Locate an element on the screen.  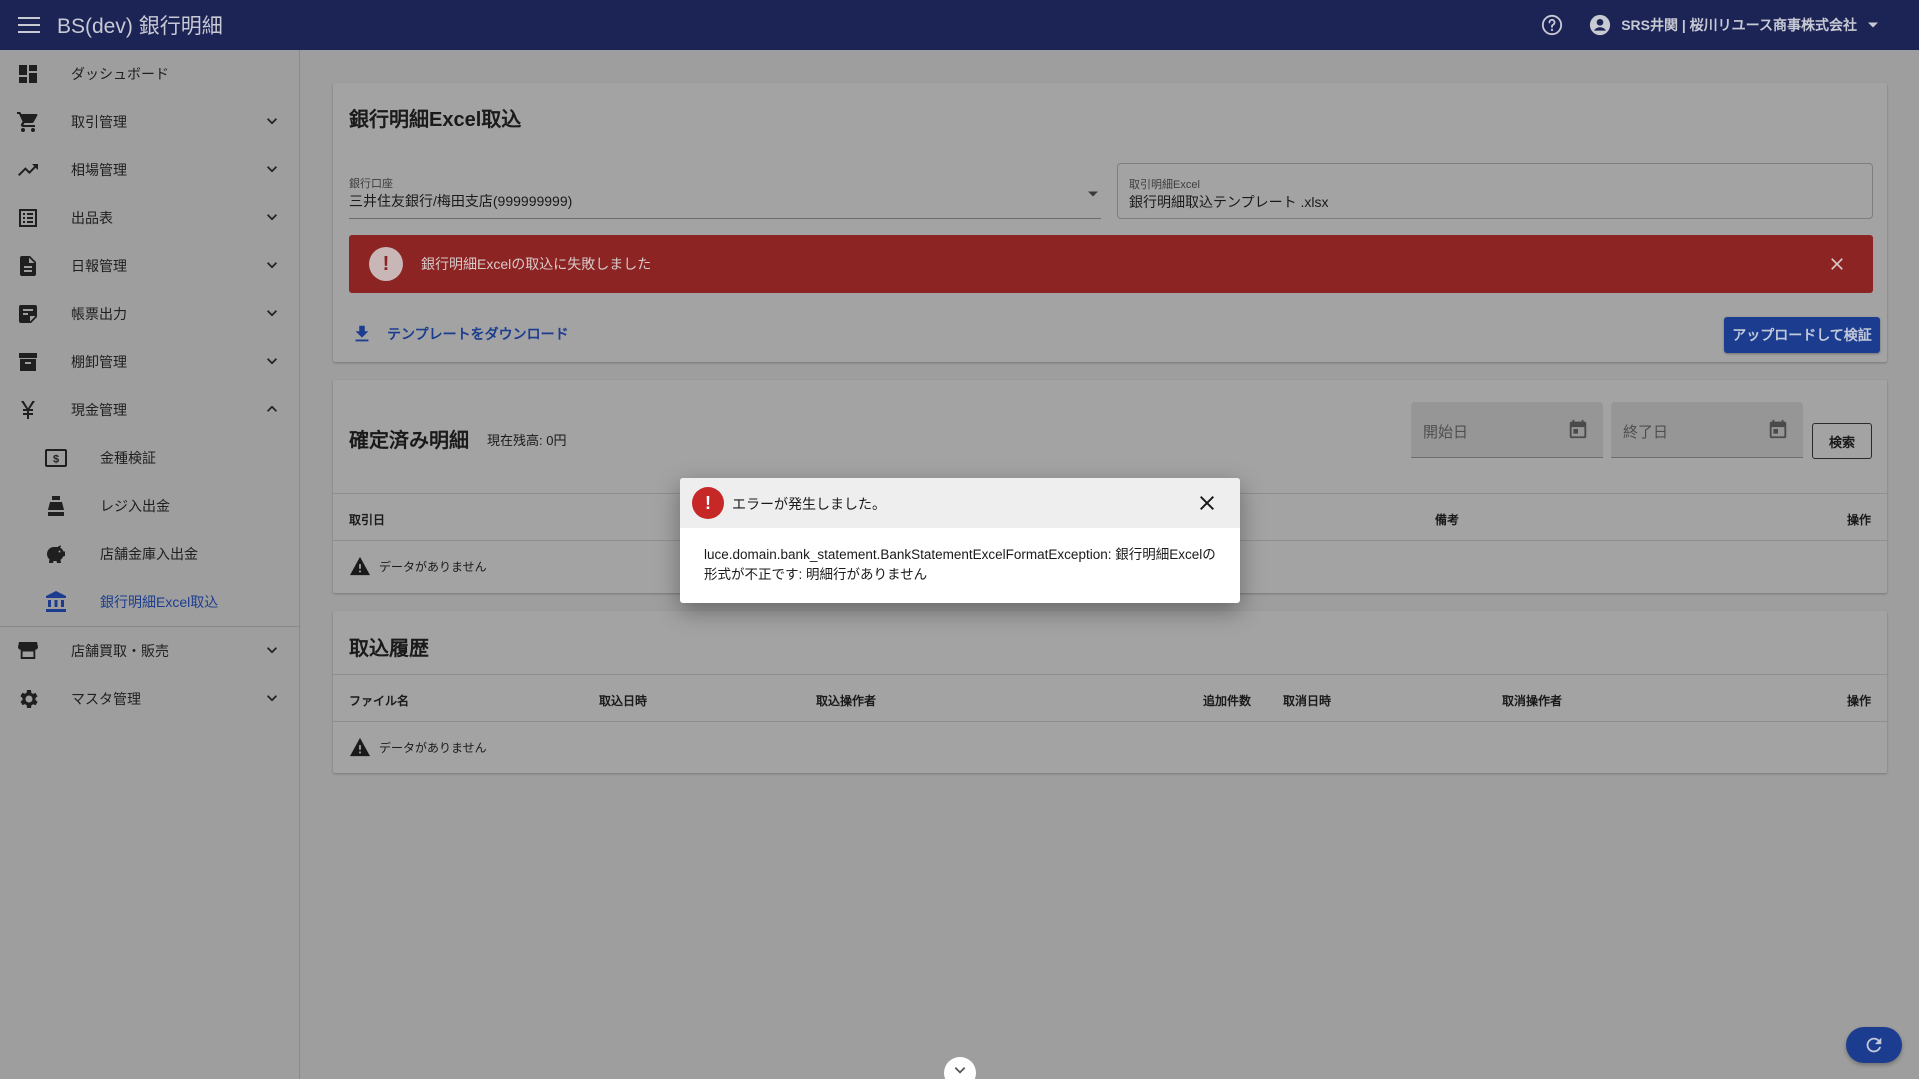
sidebar-item-daily-report: 日報管理 is located at coordinates (149, 266).